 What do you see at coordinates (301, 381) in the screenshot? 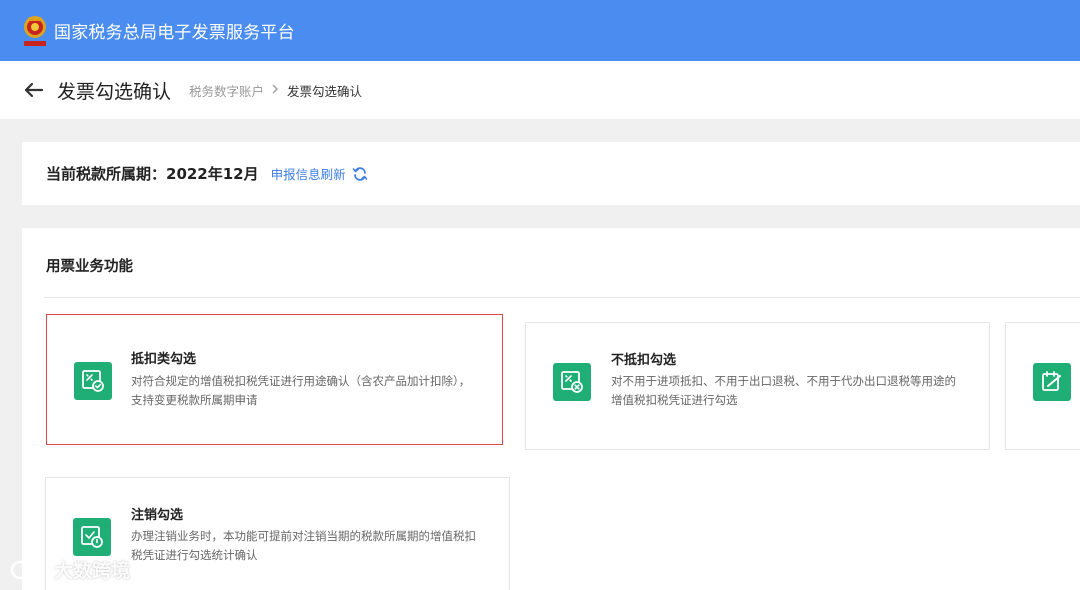
I see `card-desc-line1: 对符合规定的增值税扣税凭证进行用途确认（含农产品加计扣除），` at bounding box center [301, 381].